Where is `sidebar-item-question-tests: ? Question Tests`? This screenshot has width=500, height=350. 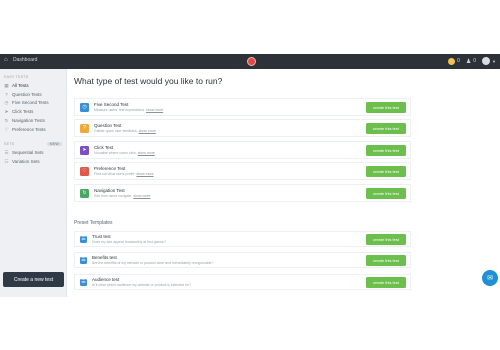
sidebar-item-question-tests: ? Question Tests is located at coordinates (33, 94).